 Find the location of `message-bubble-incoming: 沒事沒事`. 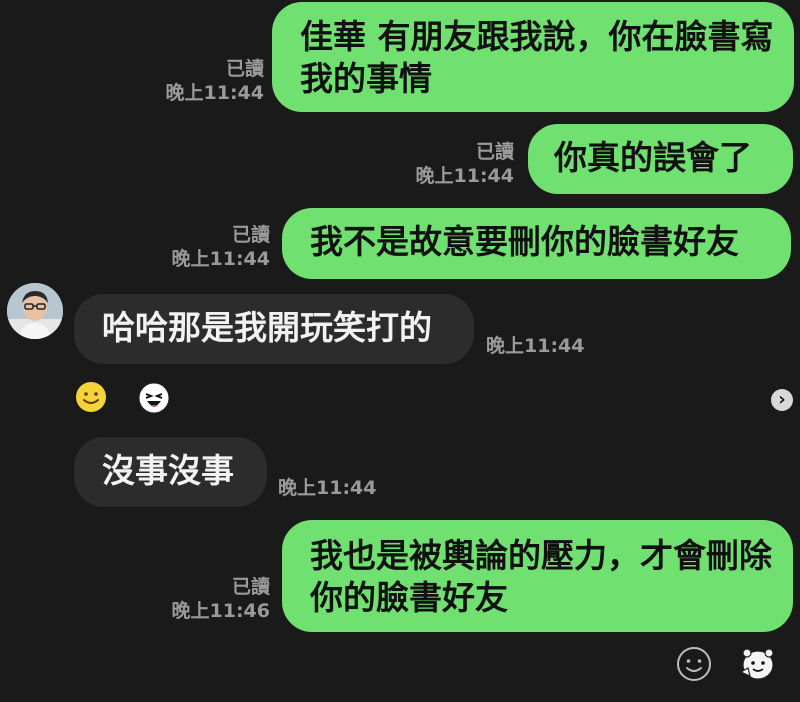

message-bubble-incoming: 沒事沒事 is located at coordinates (170, 472).